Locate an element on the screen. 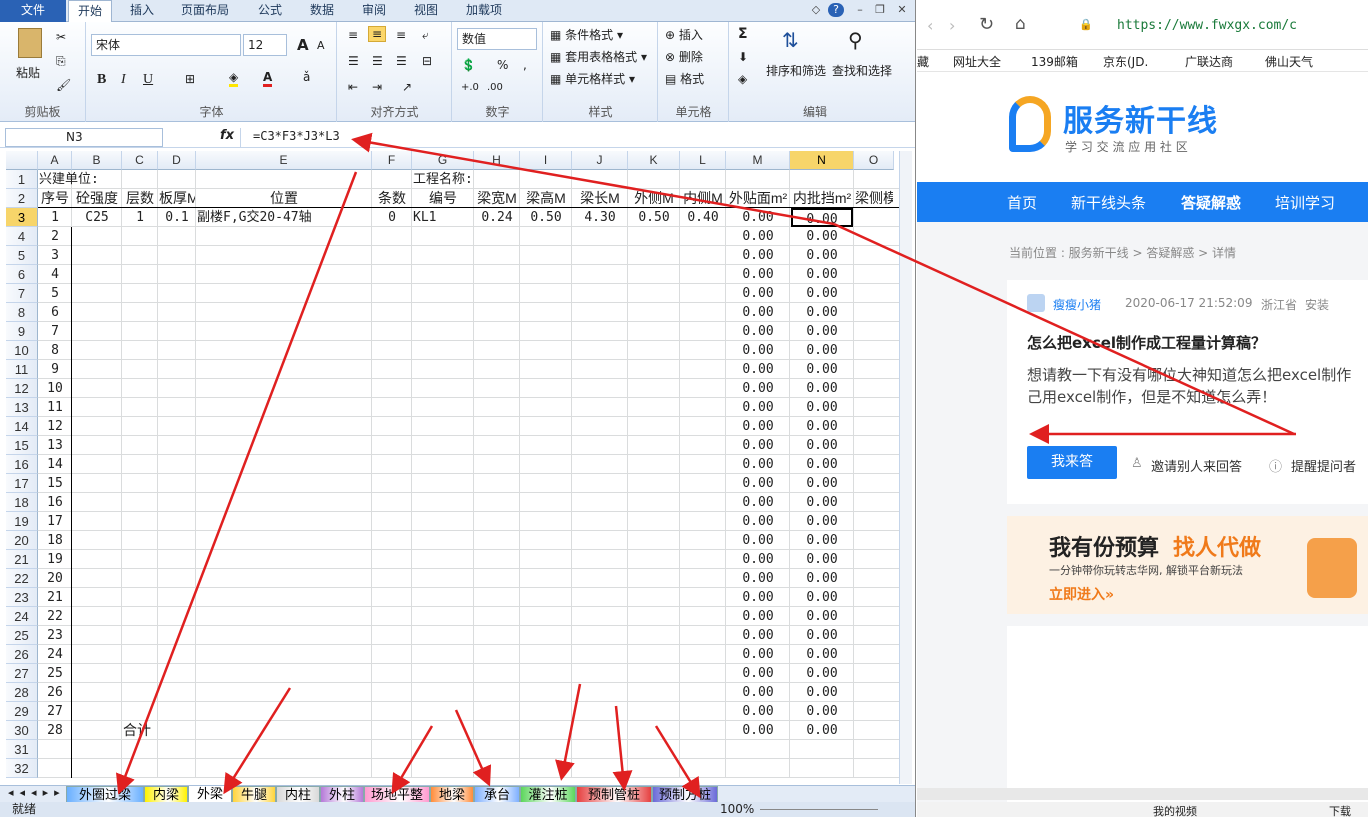  paste-button: 粘贴 is located at coordinates (28, 72).